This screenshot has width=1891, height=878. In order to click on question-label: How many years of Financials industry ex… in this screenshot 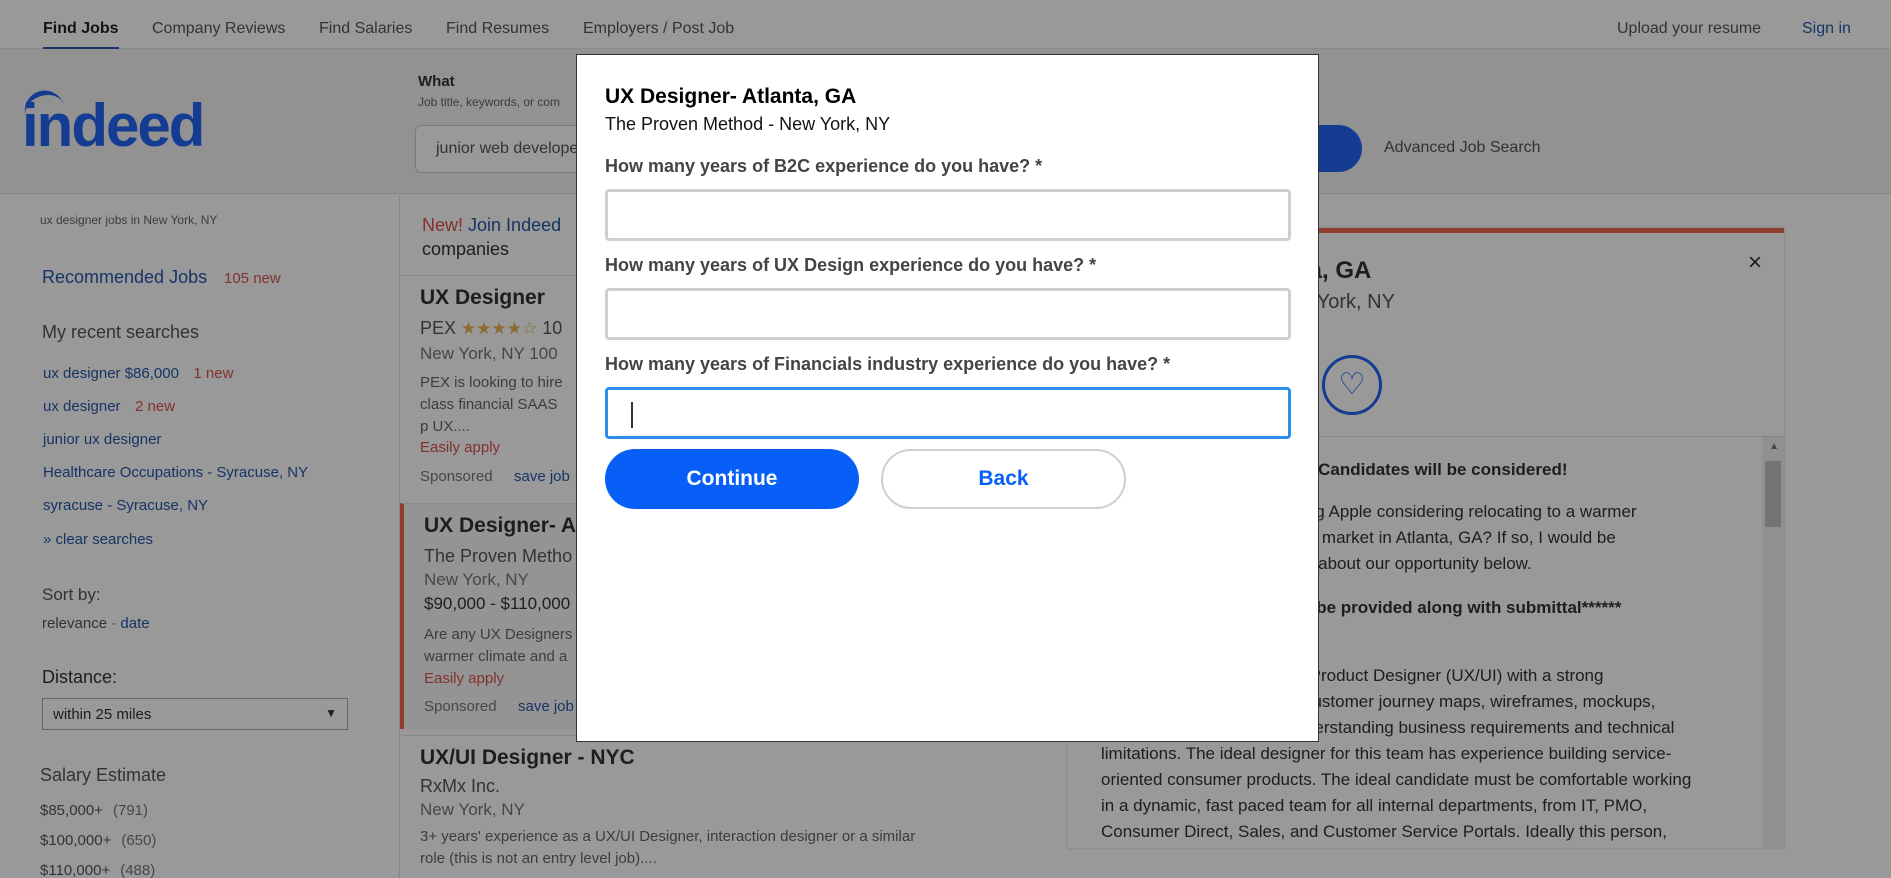, I will do `click(888, 364)`.